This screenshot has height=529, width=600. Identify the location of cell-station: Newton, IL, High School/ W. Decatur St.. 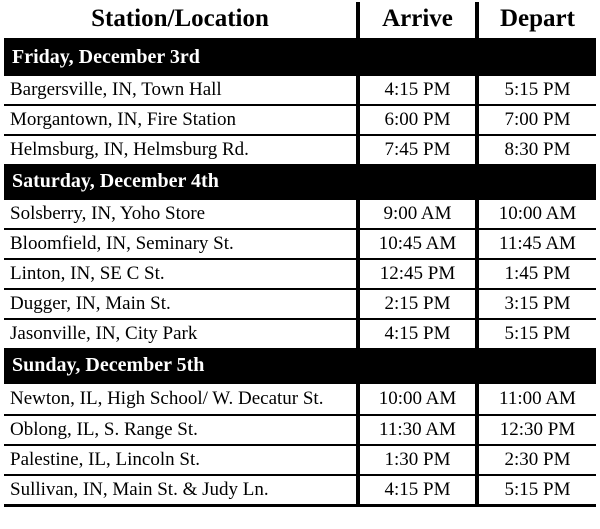
(181, 399).